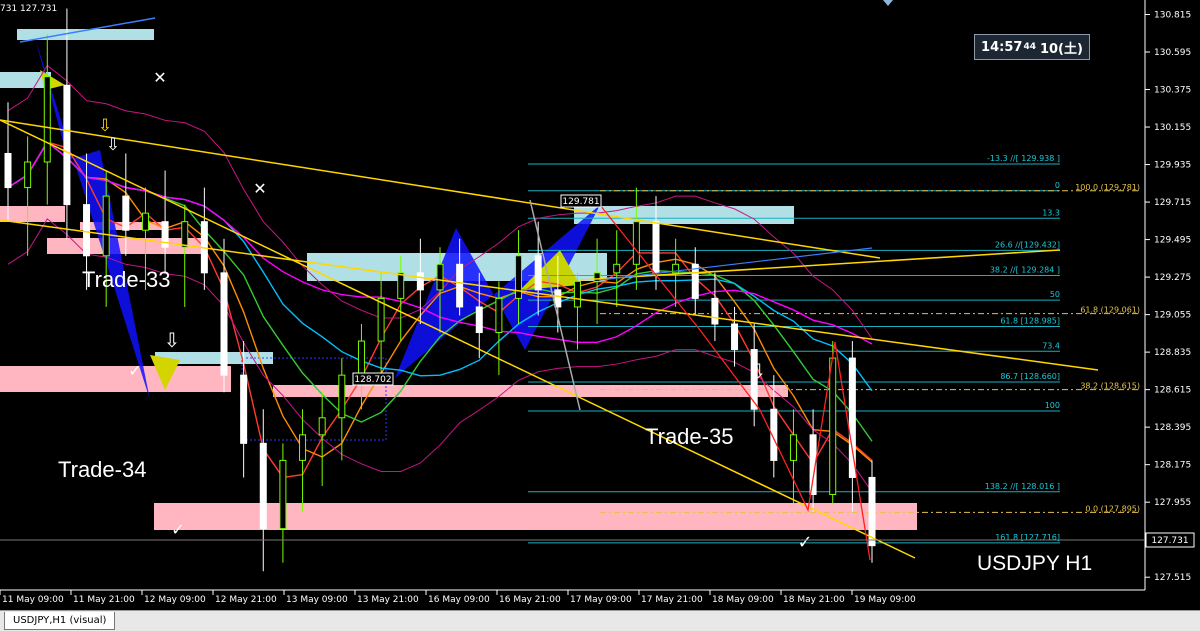 The image size is (1200, 631). What do you see at coordinates (60, 621) in the screenshot?
I see `tab-usdjpy-h1: USDJPY,H1 (visual)` at bounding box center [60, 621].